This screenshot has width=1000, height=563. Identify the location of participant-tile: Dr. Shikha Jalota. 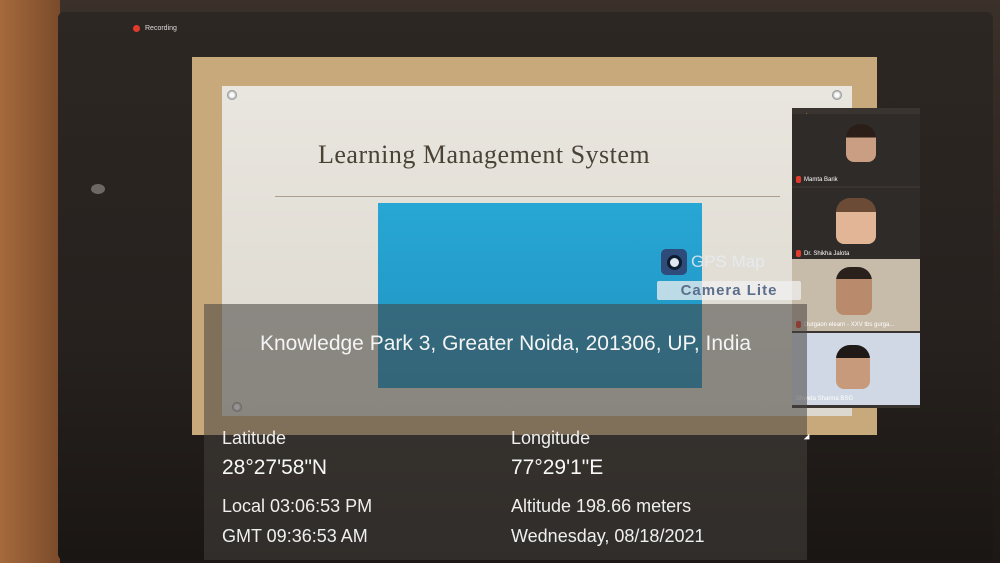
(856, 224).